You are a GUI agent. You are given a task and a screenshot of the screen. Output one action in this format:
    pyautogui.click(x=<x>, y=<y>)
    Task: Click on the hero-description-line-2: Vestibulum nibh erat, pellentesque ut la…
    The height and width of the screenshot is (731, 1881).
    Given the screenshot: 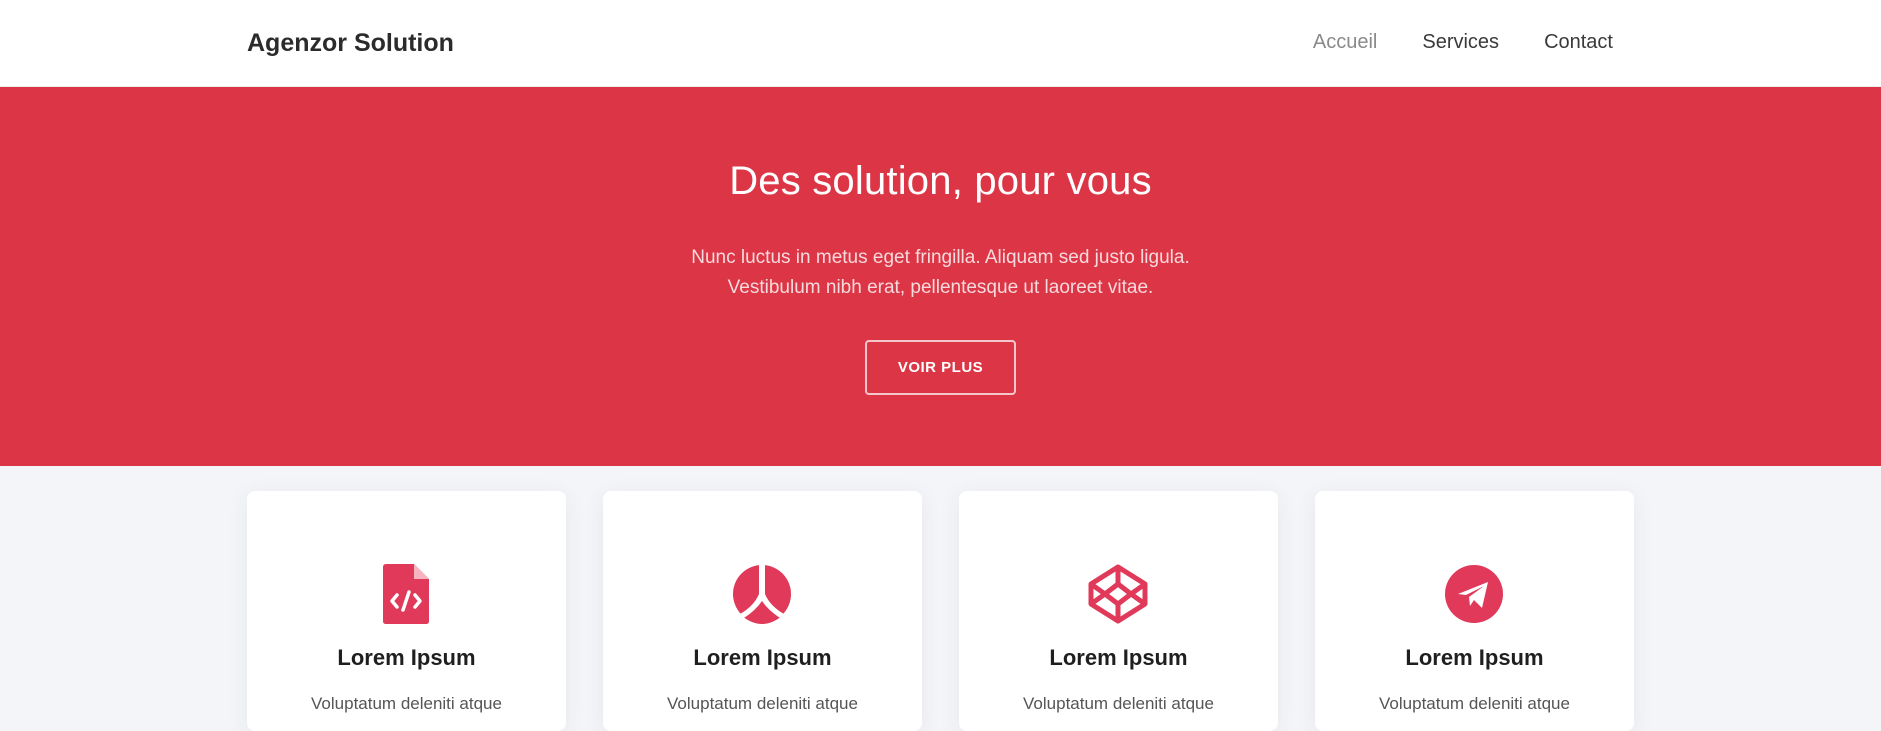 What is the action you would take?
    pyautogui.click(x=940, y=287)
    